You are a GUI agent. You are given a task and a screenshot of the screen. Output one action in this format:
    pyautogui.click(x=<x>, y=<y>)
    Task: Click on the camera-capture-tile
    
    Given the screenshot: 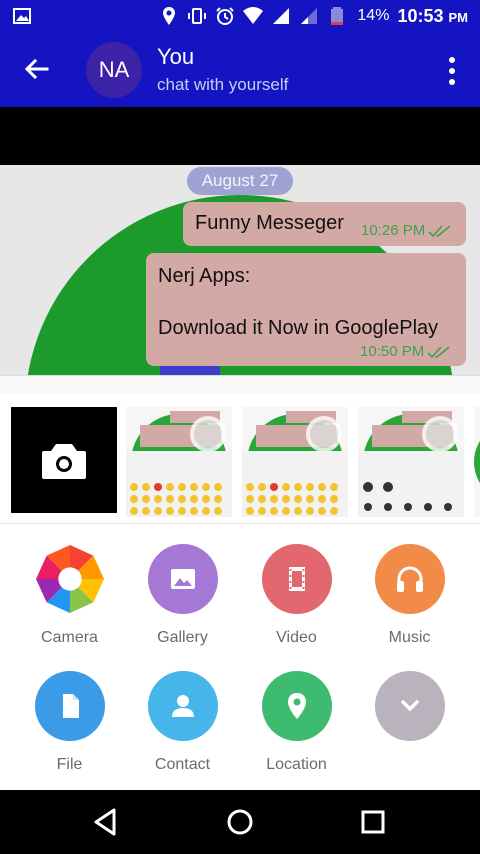 What is the action you would take?
    pyautogui.click(x=64, y=460)
    